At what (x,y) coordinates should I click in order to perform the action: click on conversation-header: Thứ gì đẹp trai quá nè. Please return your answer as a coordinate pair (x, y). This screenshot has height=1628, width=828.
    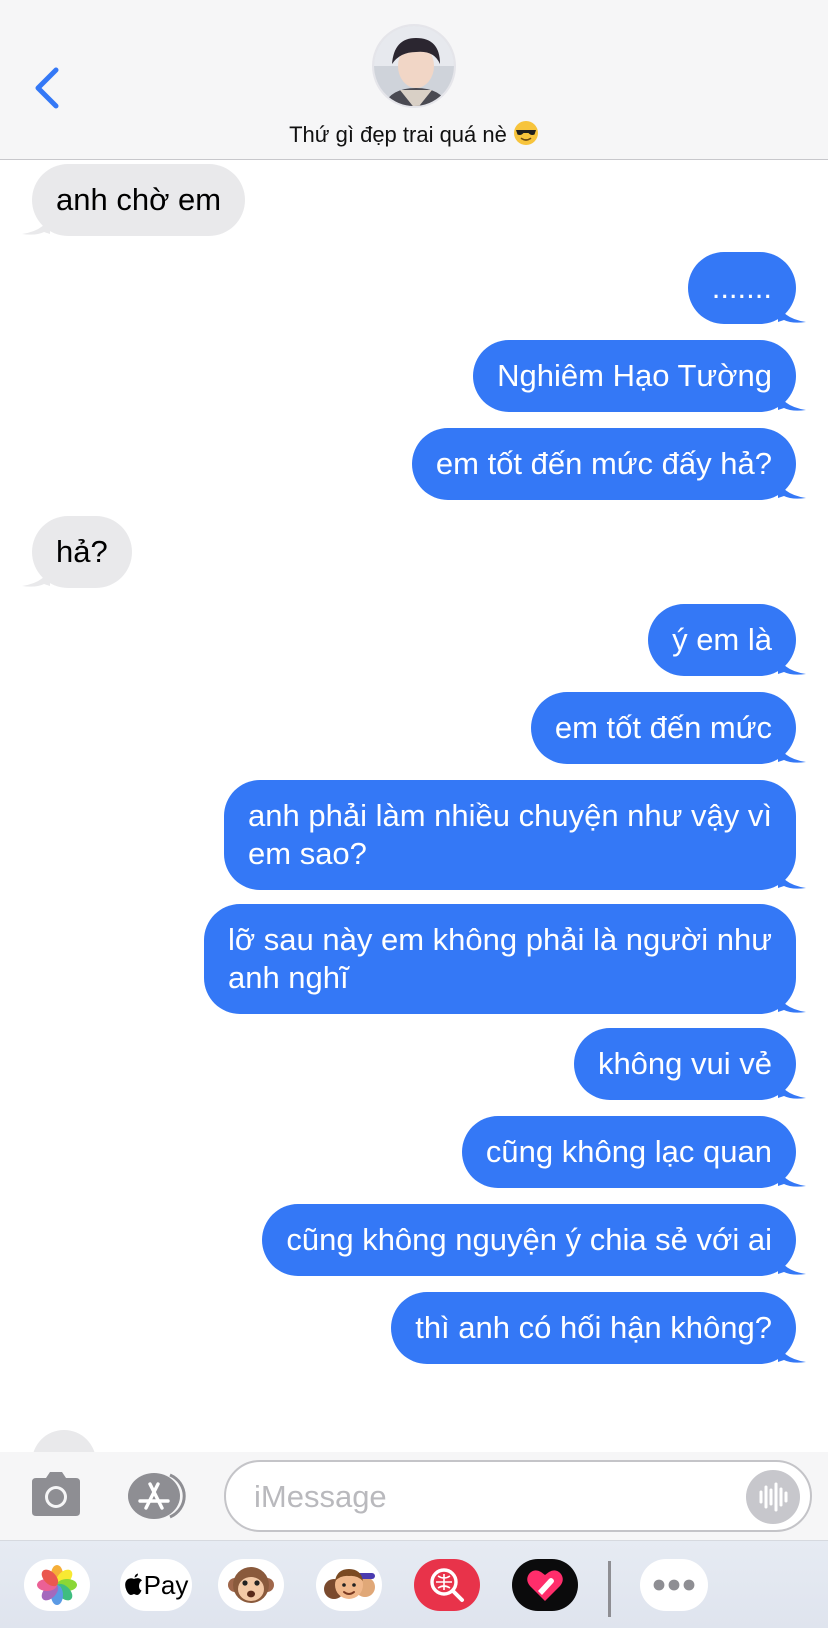
    Looking at the image, I should click on (414, 80).